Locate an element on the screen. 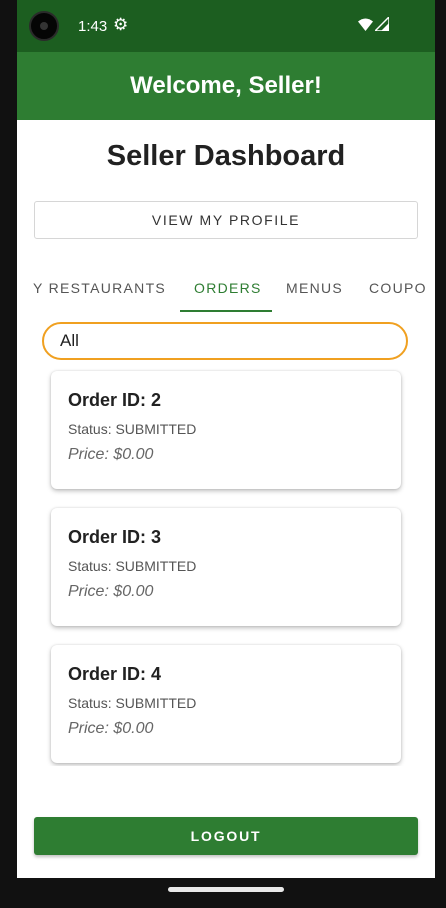 This screenshot has width=446, height=908. tab-orders: ORDERS is located at coordinates (228, 290).